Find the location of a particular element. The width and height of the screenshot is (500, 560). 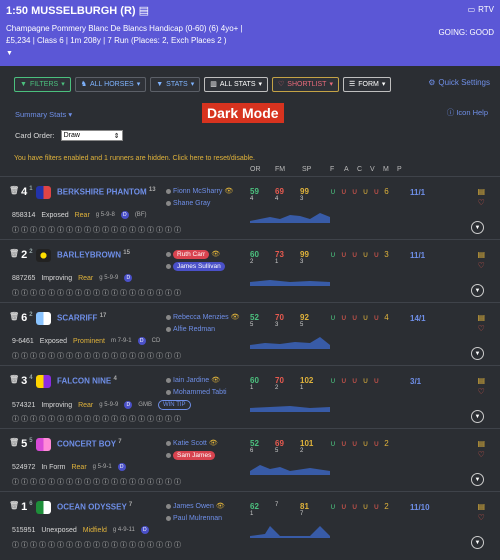

horse-age: 7 is located at coordinates (120, 442).